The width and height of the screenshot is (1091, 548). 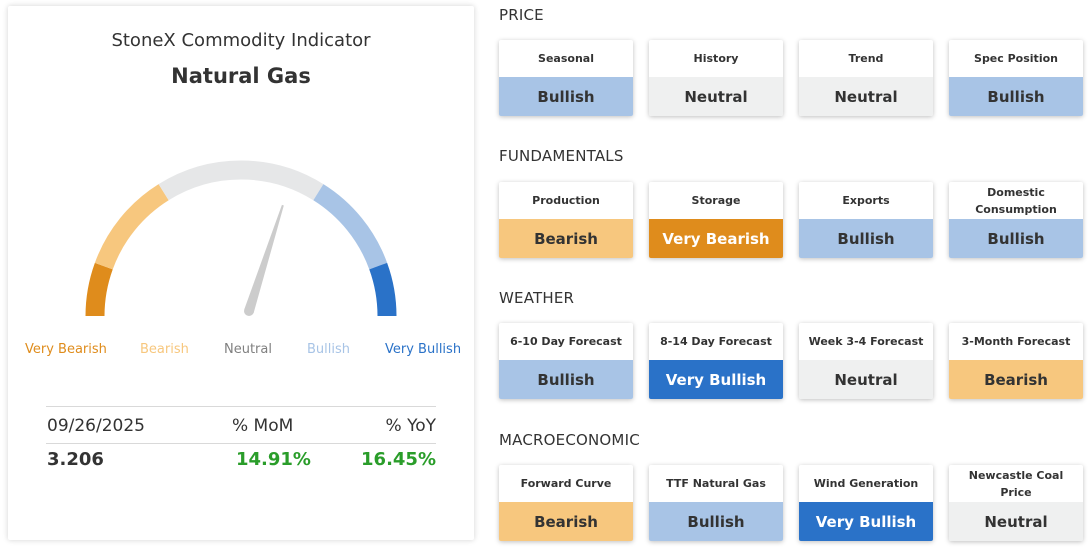 I want to click on gauge-label-neutral: Neutral, so click(x=248, y=349).